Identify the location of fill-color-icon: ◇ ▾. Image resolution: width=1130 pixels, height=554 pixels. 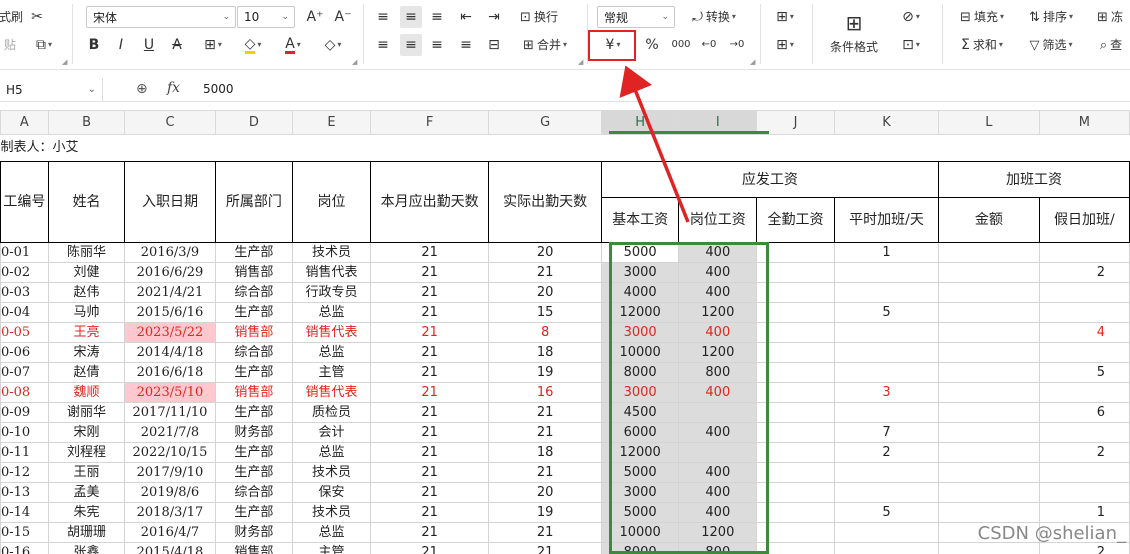
(253, 45).